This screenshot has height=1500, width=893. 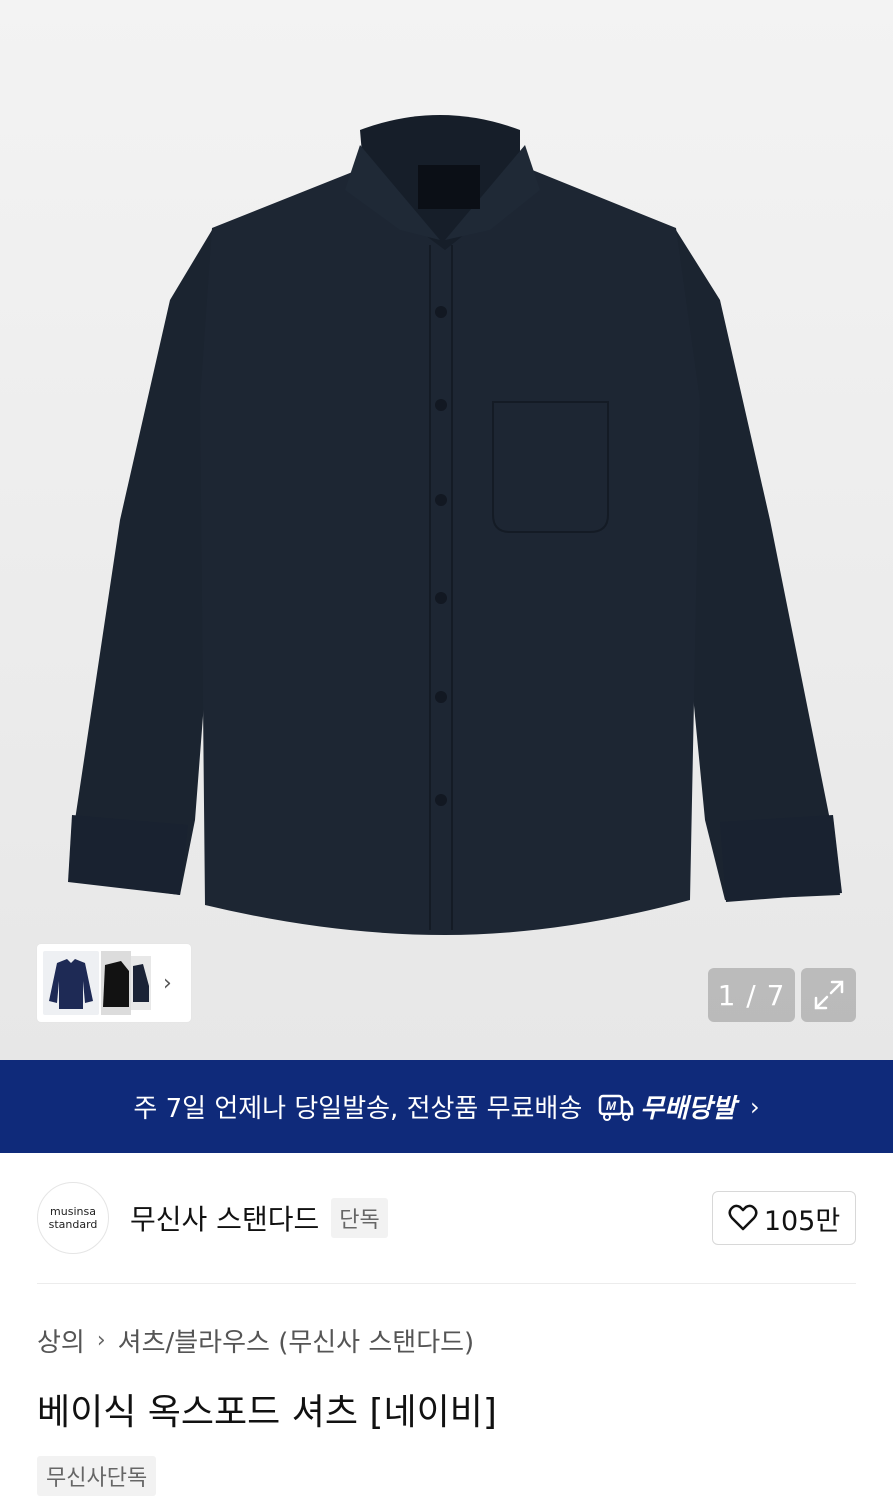 I want to click on thumbnail-back, so click(x=116, y=983).